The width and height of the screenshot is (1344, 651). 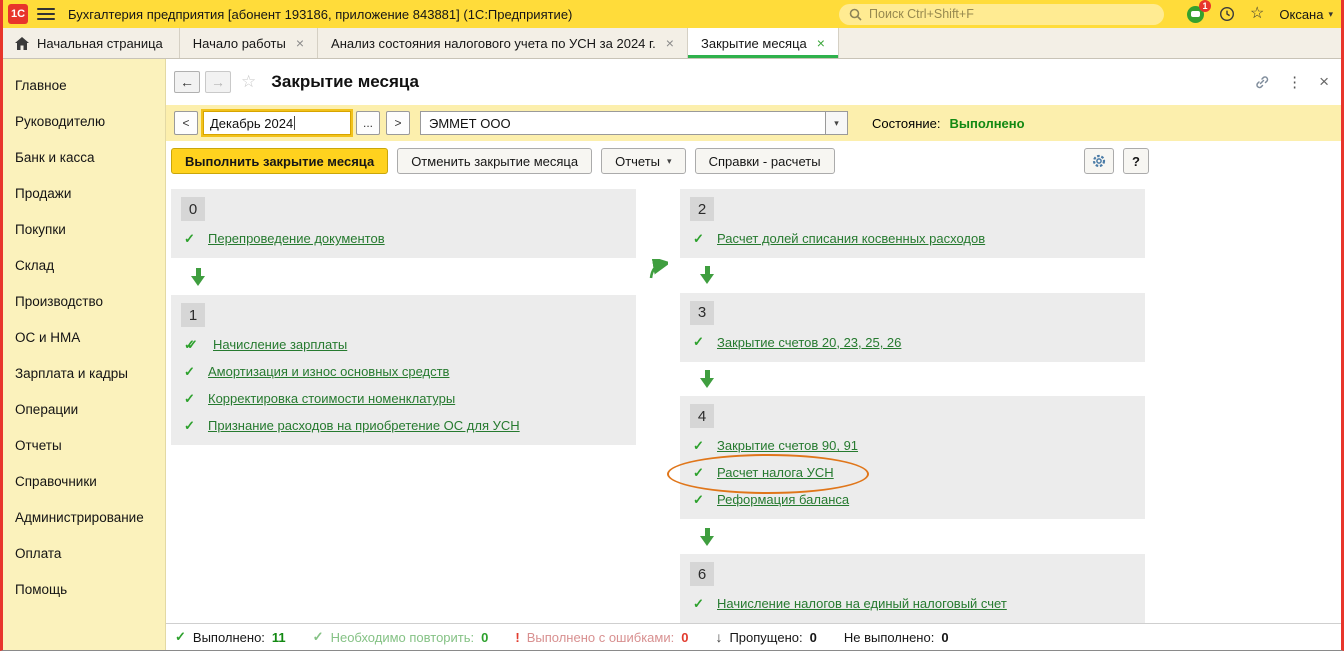 What do you see at coordinates (187, 82) in the screenshot?
I see `back-button: ←` at bounding box center [187, 82].